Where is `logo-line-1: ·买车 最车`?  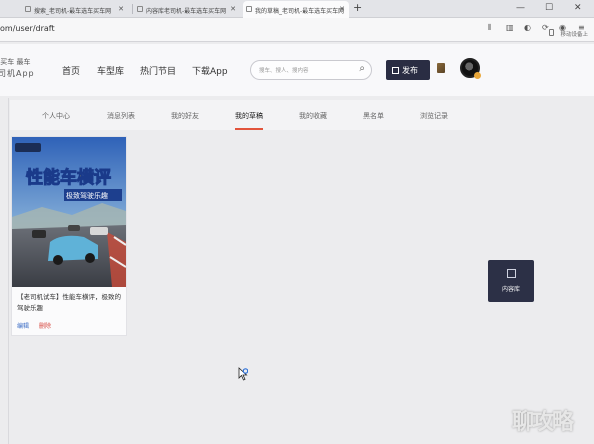 logo-line-1: ·买车 最车 is located at coordinates (15, 62).